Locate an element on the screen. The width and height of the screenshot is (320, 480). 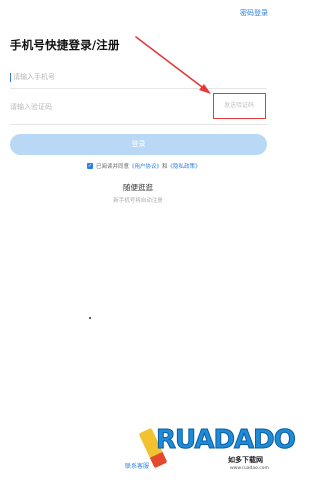
watermark-logo-text: RUADADO is located at coordinates (226, 440).